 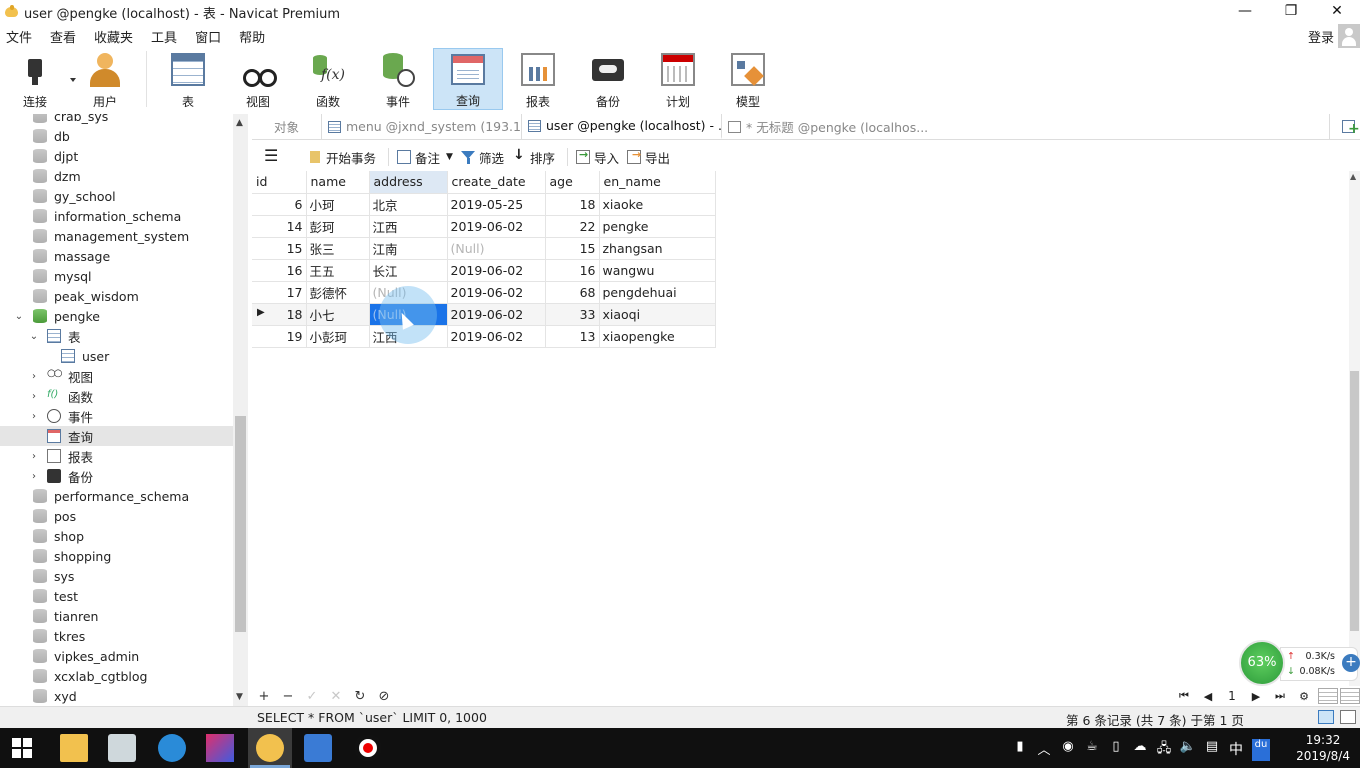 I want to click on cloud-icon: ☁, so click(x=1140, y=750).